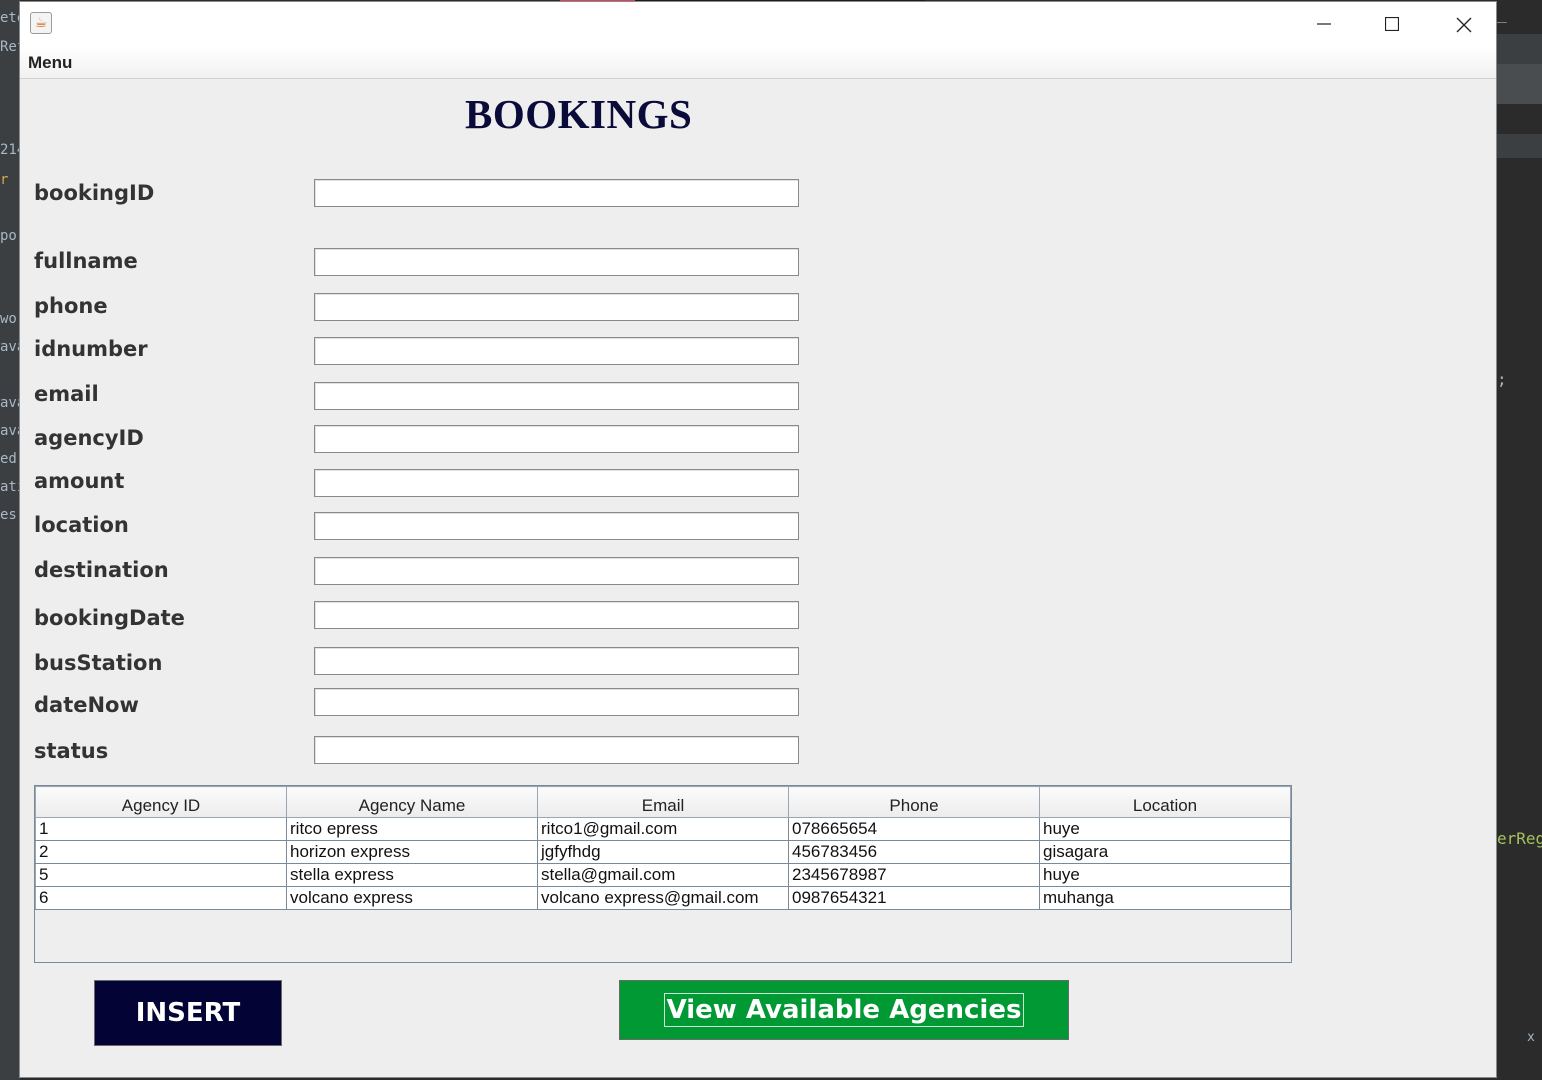  What do you see at coordinates (89, 438) in the screenshot?
I see `label-agencyid: agencyID` at bounding box center [89, 438].